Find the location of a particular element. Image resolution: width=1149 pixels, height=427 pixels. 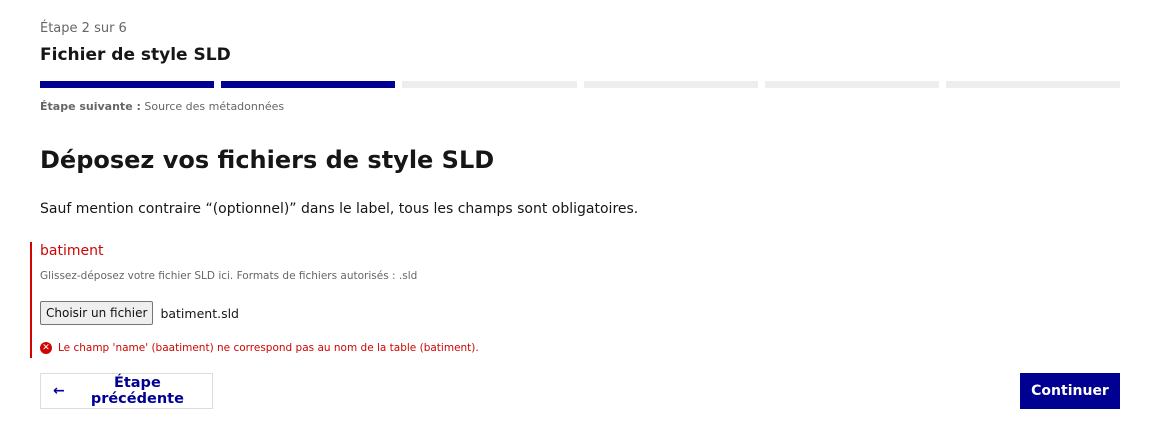

stepper-state: Étape 2 sur 6 is located at coordinates (83, 28).